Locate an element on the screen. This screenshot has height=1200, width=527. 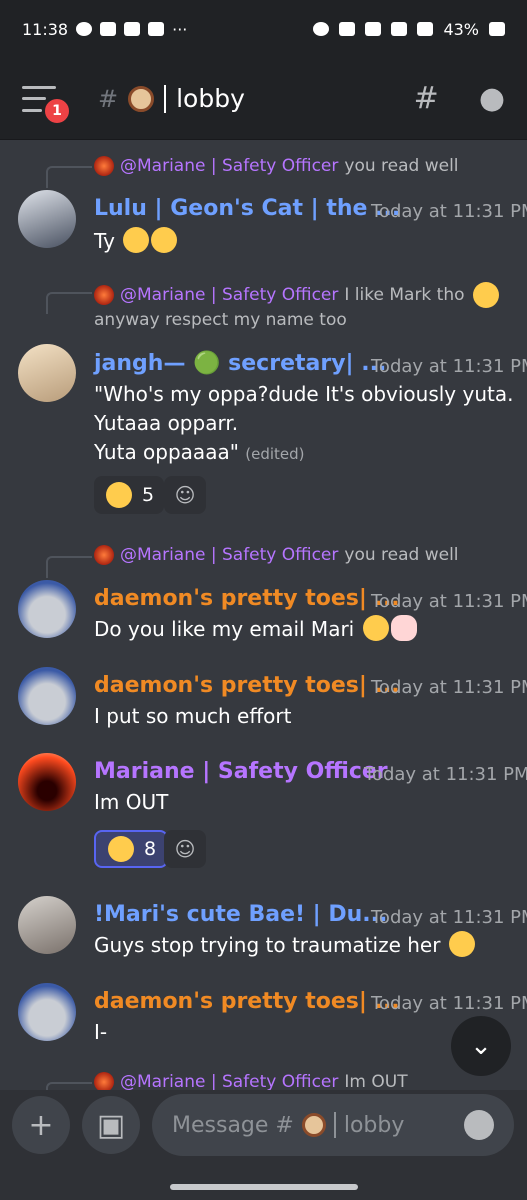
jump-to-bottom-button: ⌄ is located at coordinates (481, 1046).